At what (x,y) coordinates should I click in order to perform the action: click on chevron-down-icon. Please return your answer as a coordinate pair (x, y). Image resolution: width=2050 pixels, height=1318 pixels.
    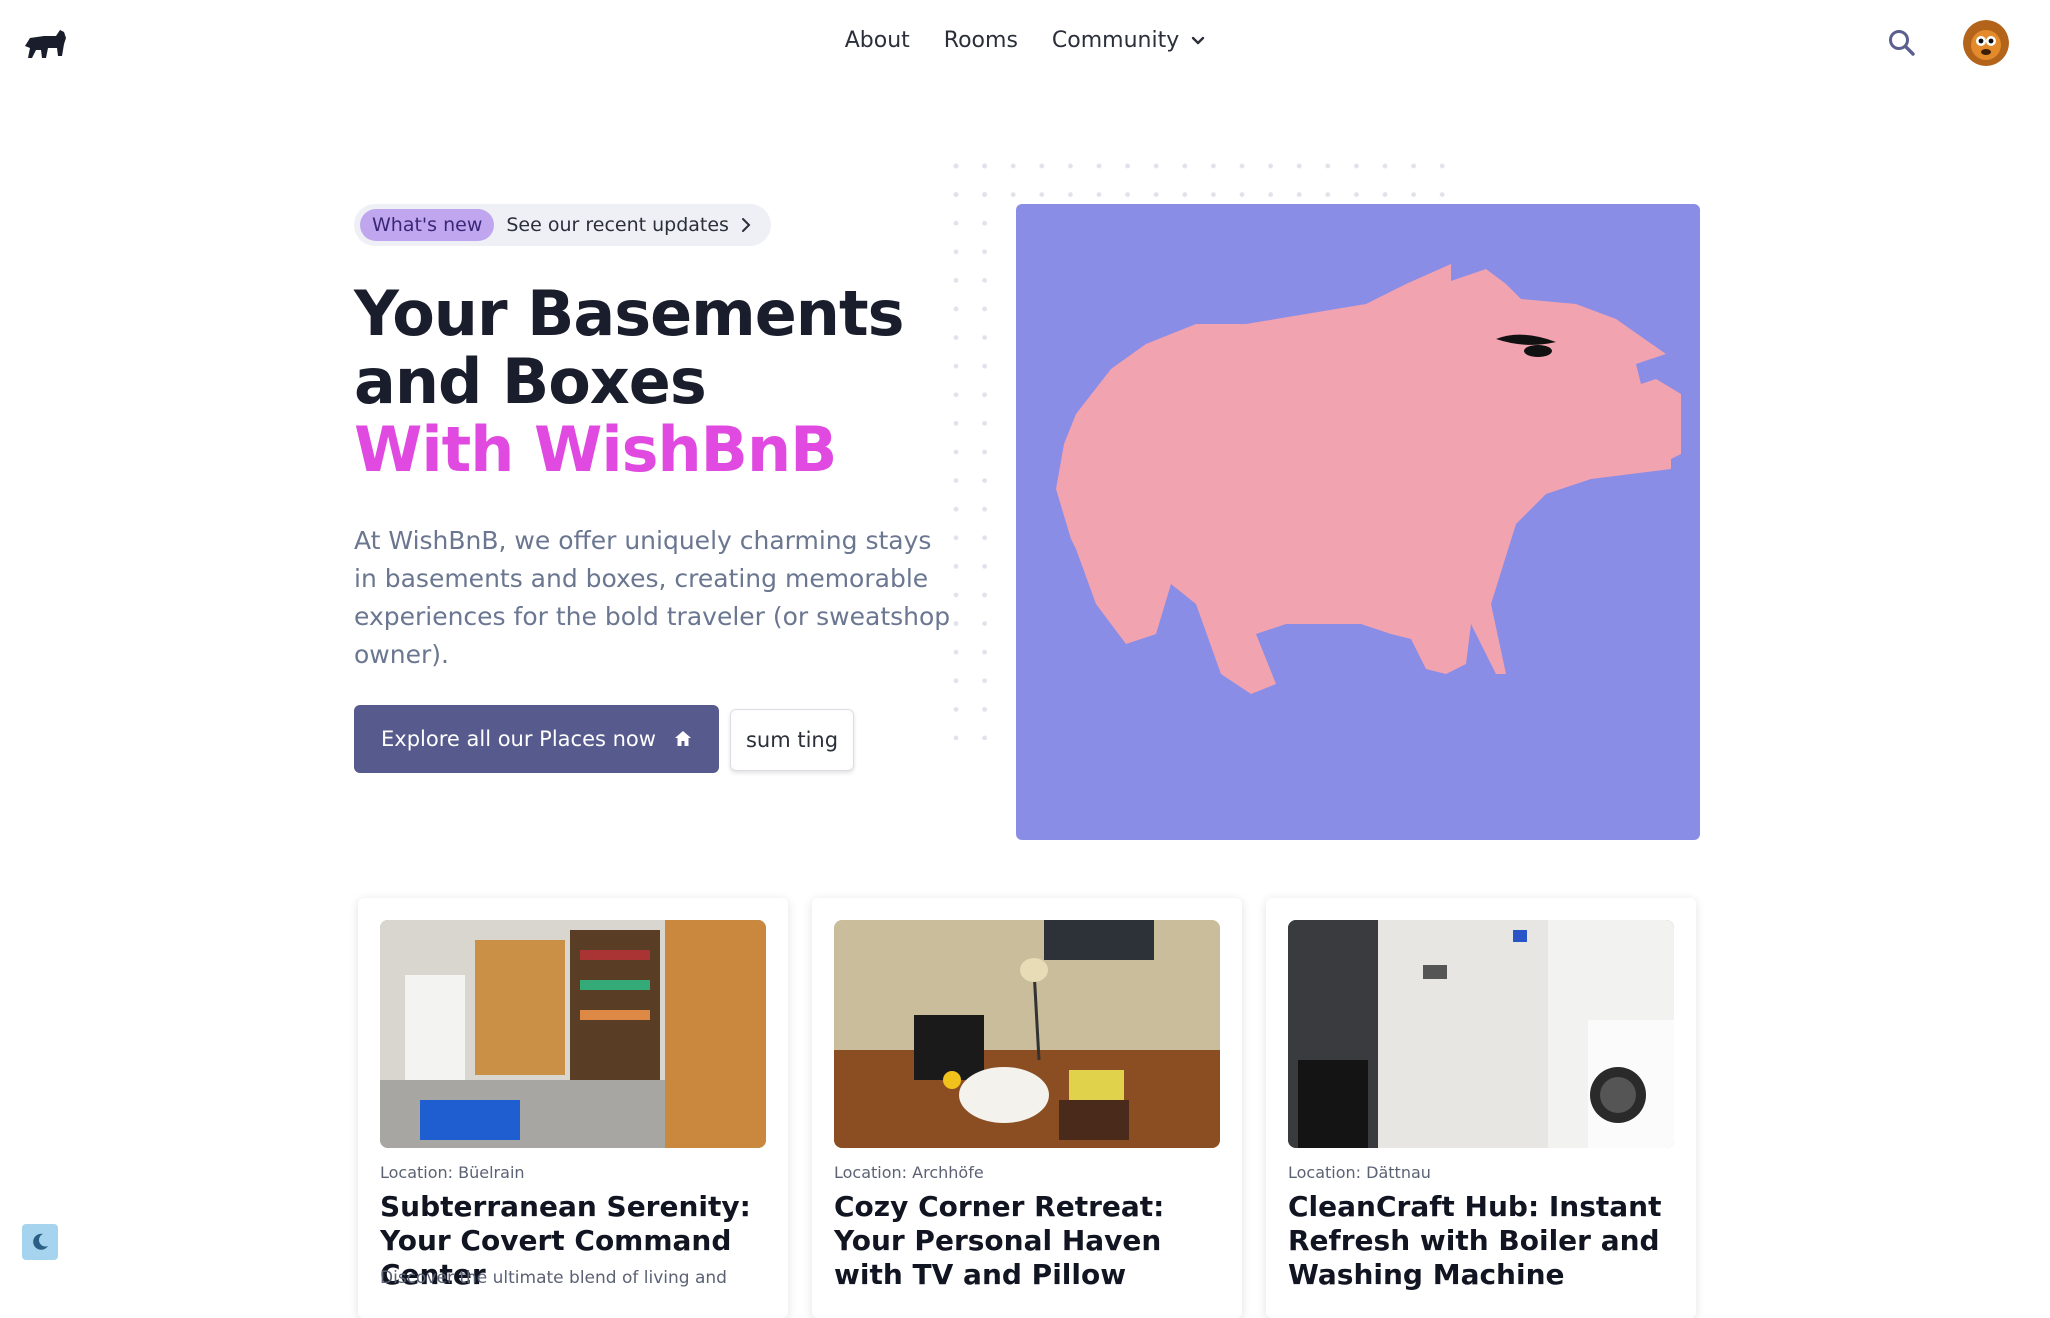
    Looking at the image, I should click on (1198, 40).